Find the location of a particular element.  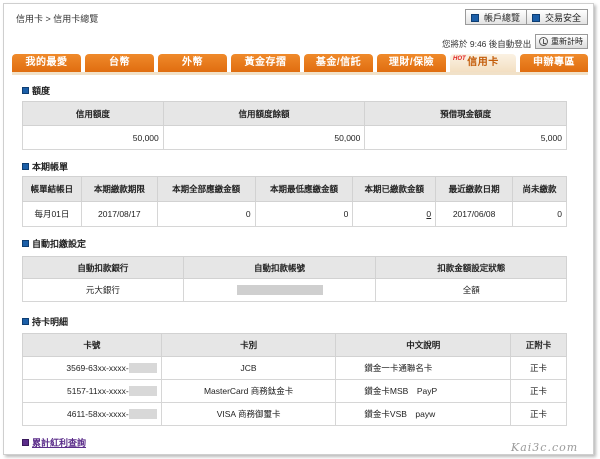

card-type-cell: MasterCard 商務鈦金卡 is located at coordinates (248, 391).